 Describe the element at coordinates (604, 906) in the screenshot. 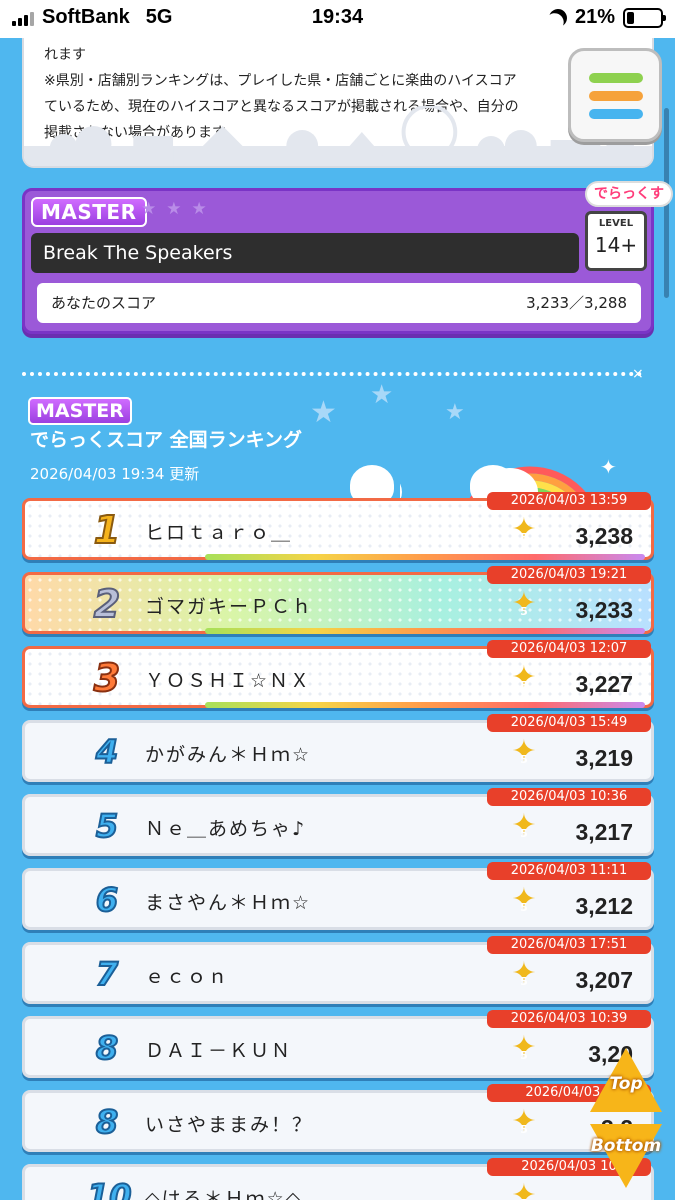

I see `player-score: 3,212` at that location.